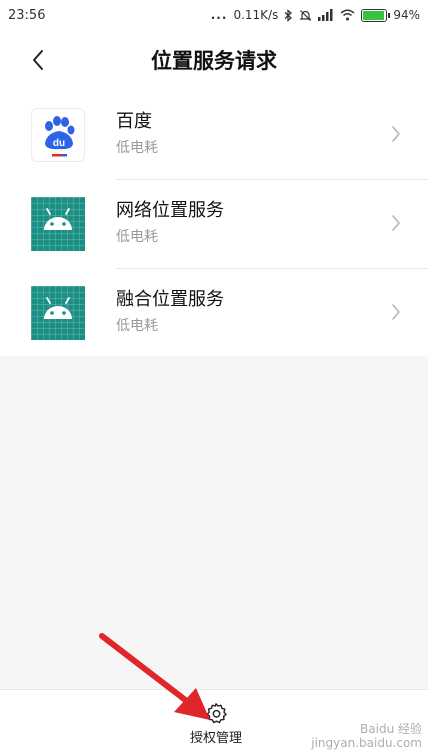 Image resolution: width=428 pixels, height=756 pixels. What do you see at coordinates (27, 15) in the screenshot?
I see `status-time: 23:56` at bounding box center [27, 15].